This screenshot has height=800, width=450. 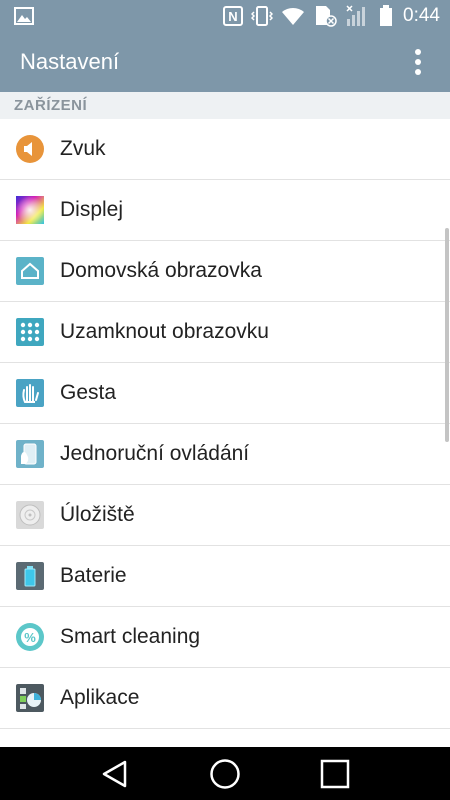 What do you see at coordinates (92, 209) in the screenshot?
I see `settings-item-label: Displej` at bounding box center [92, 209].